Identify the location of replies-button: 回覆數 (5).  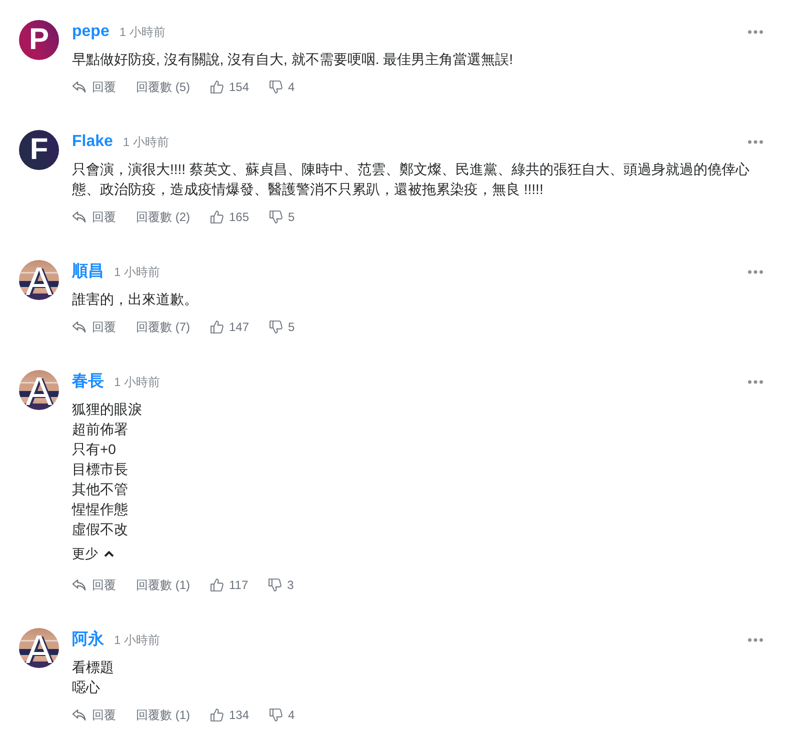
(163, 87).